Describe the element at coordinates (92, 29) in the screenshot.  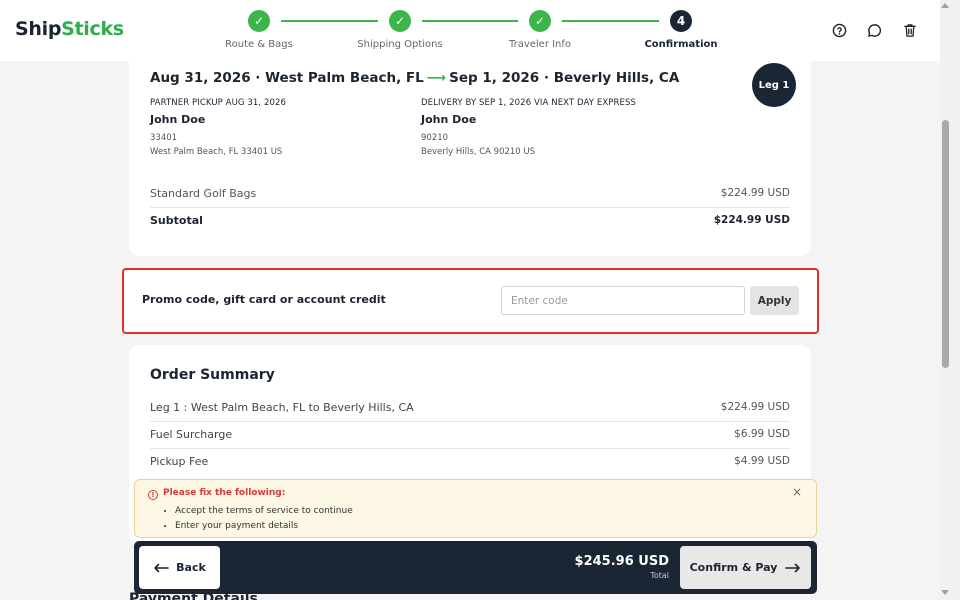
I see `logo-part2: Sticks` at that location.